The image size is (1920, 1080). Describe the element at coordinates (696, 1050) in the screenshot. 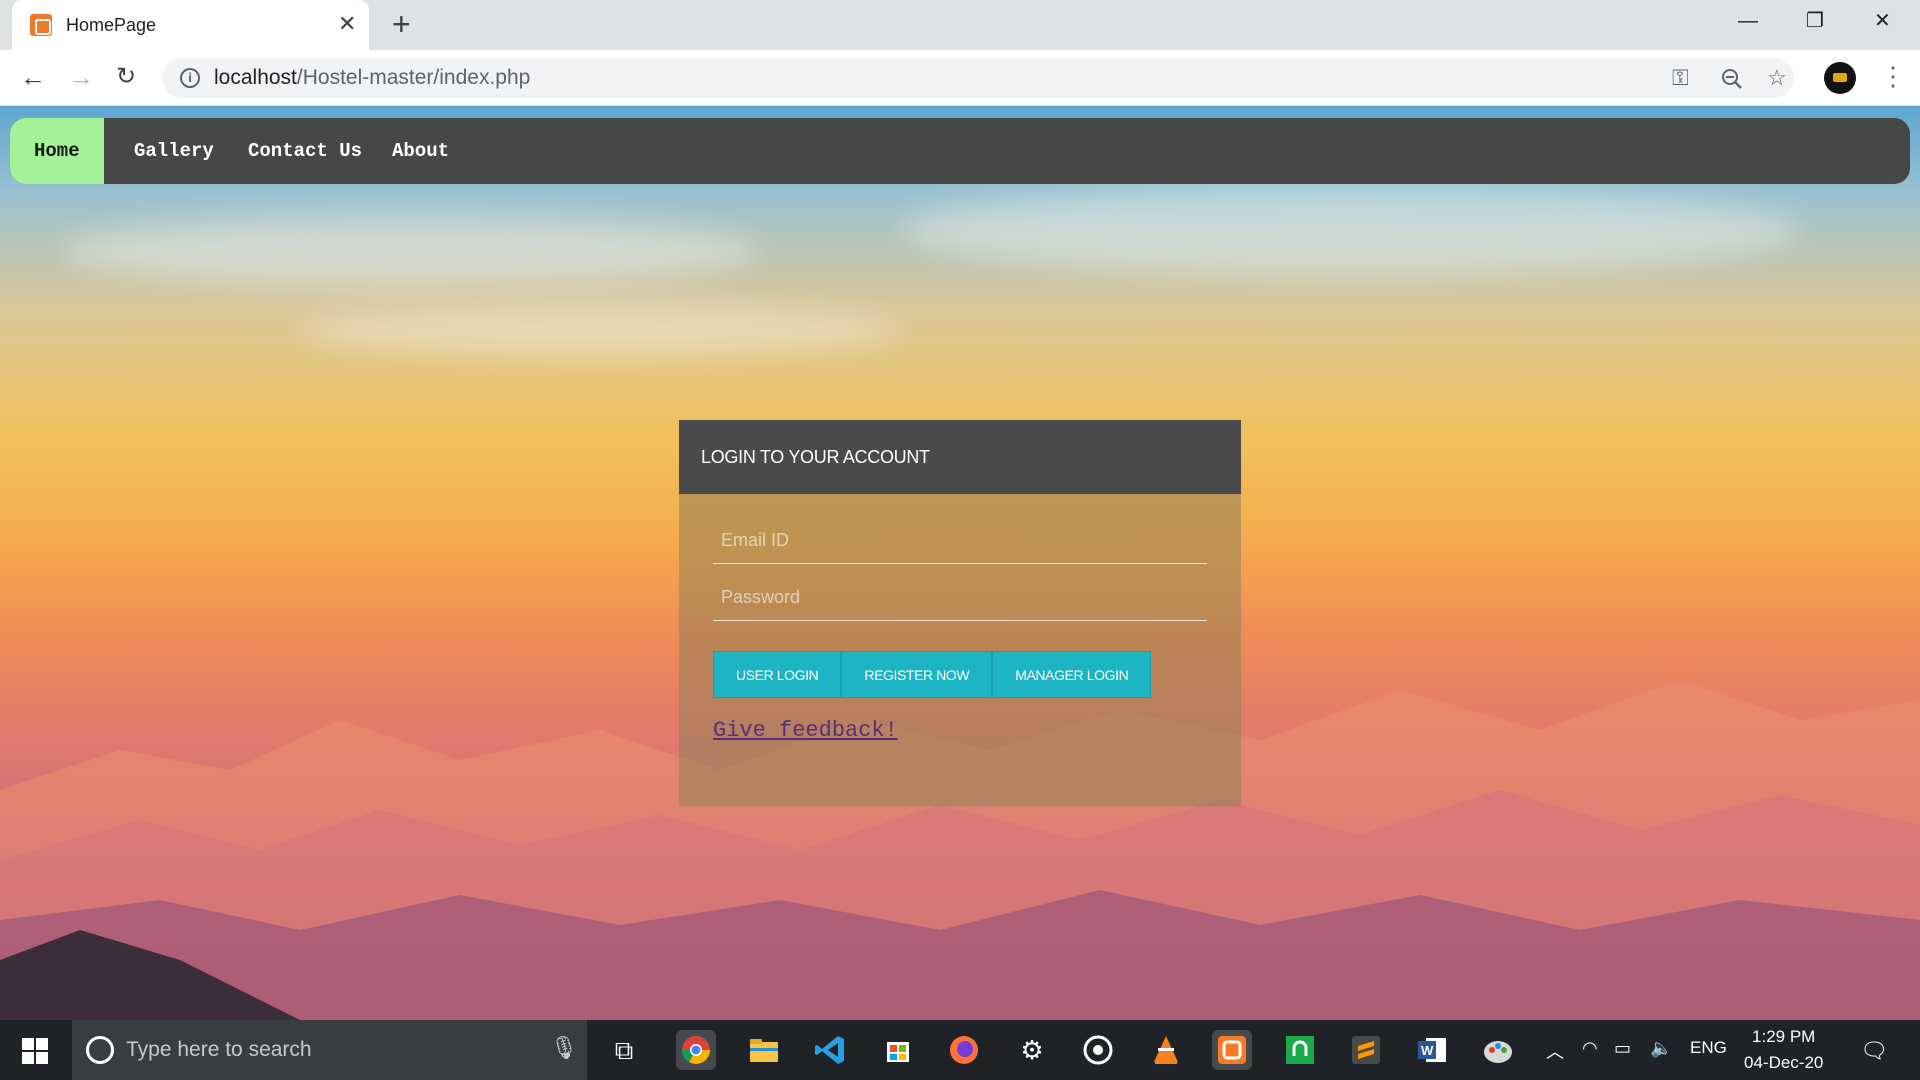

I see `chrome-icon` at that location.